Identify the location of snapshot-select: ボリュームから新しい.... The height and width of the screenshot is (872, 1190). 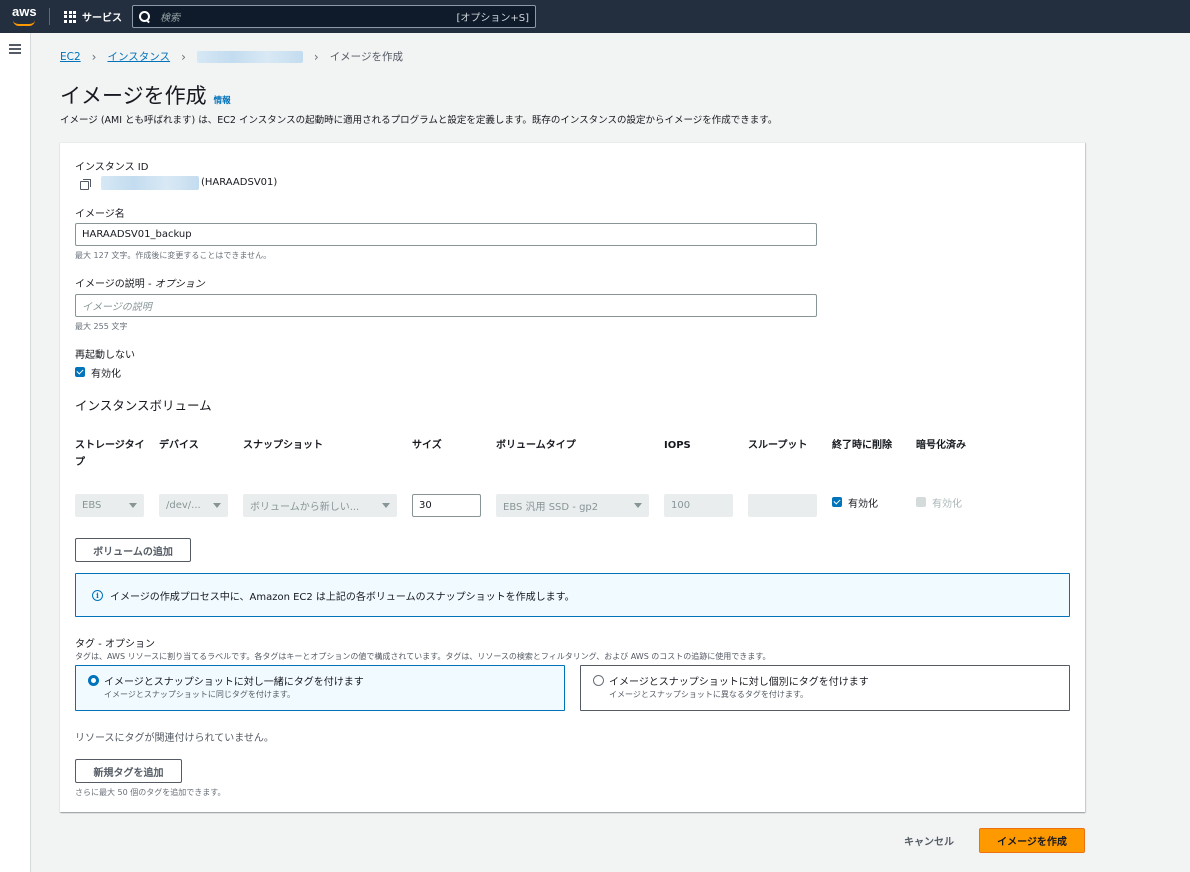
(320, 505).